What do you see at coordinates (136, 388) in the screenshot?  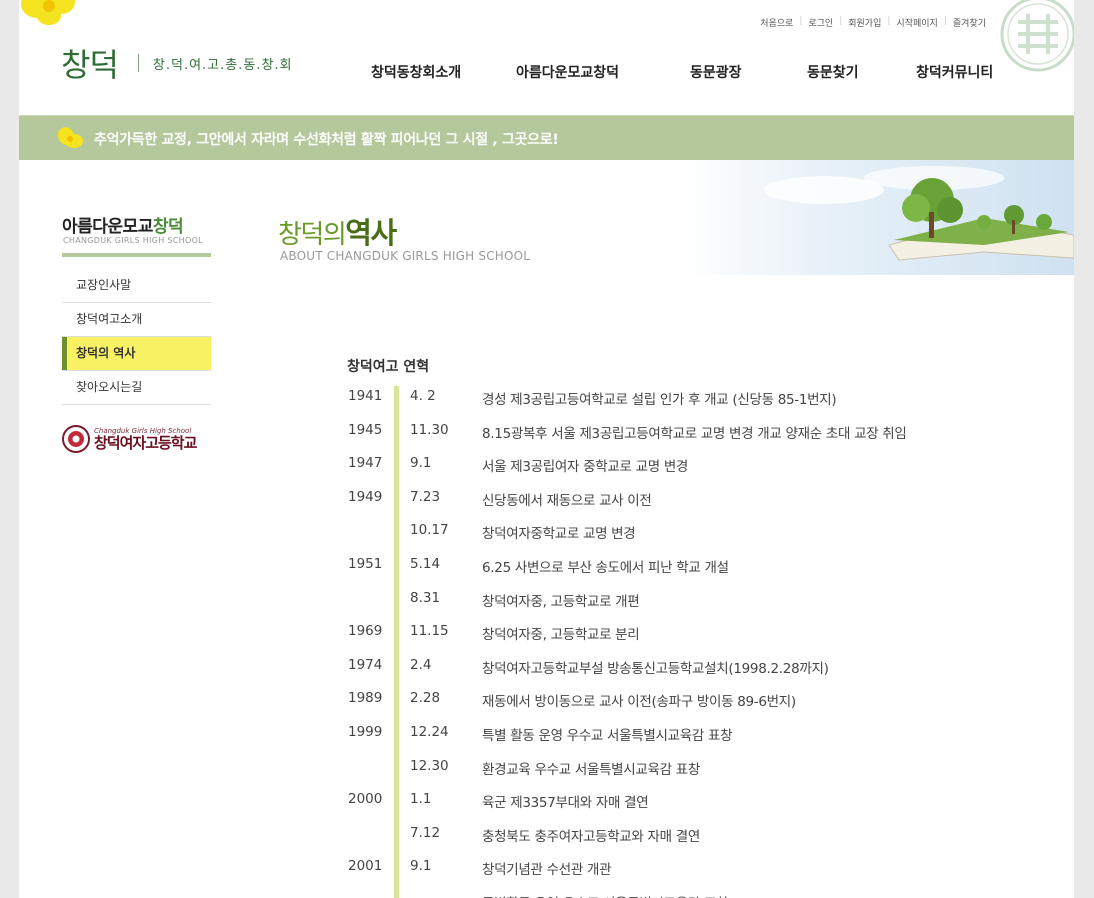 I see `sidebar-item-directions: 찾아오시는길` at bounding box center [136, 388].